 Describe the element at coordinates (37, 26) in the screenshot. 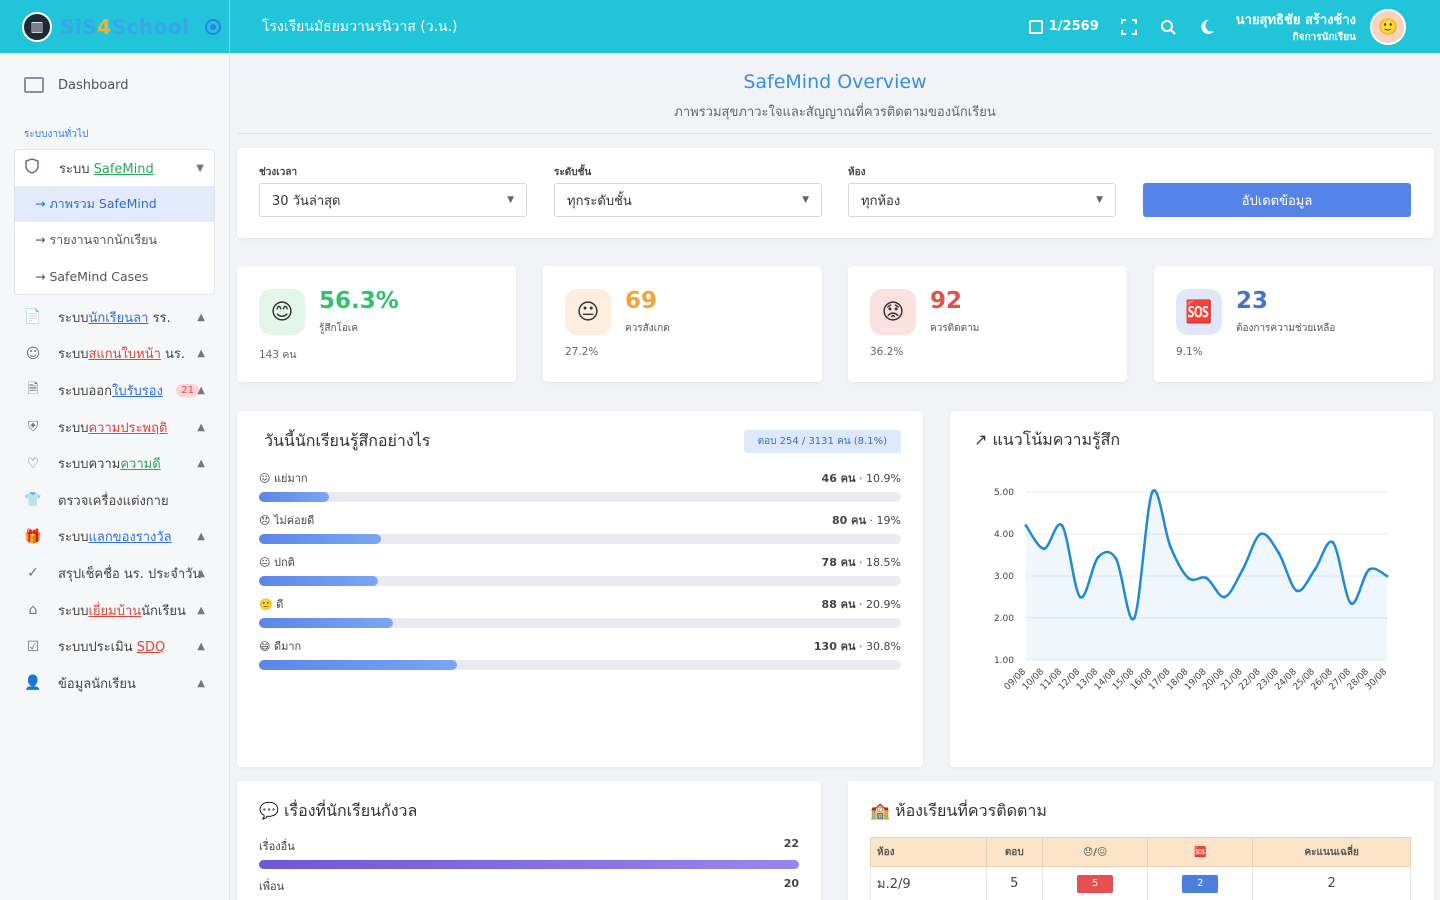

I see `logo-icon: ▥` at that location.